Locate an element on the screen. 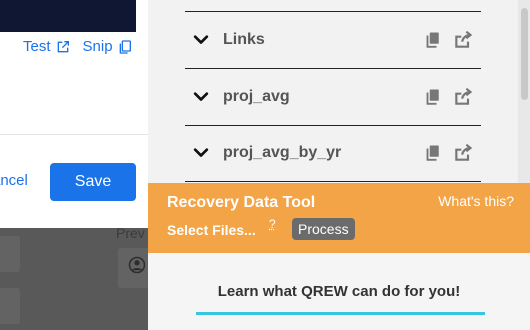 Image resolution: width=530 pixels, height=330 pixels. scrollbar-thumb is located at coordinates (524, 54).